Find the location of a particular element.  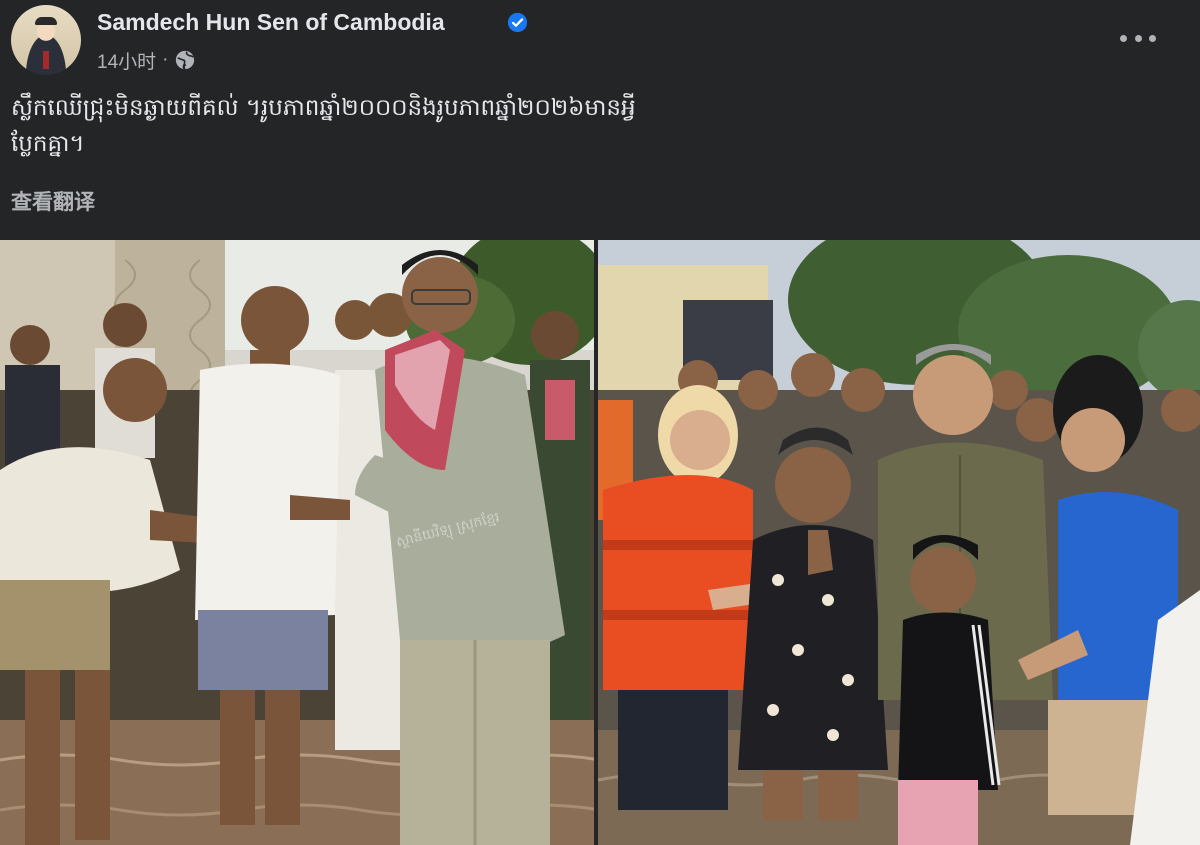

post-timestamp: 14小时 is located at coordinates (126, 60).